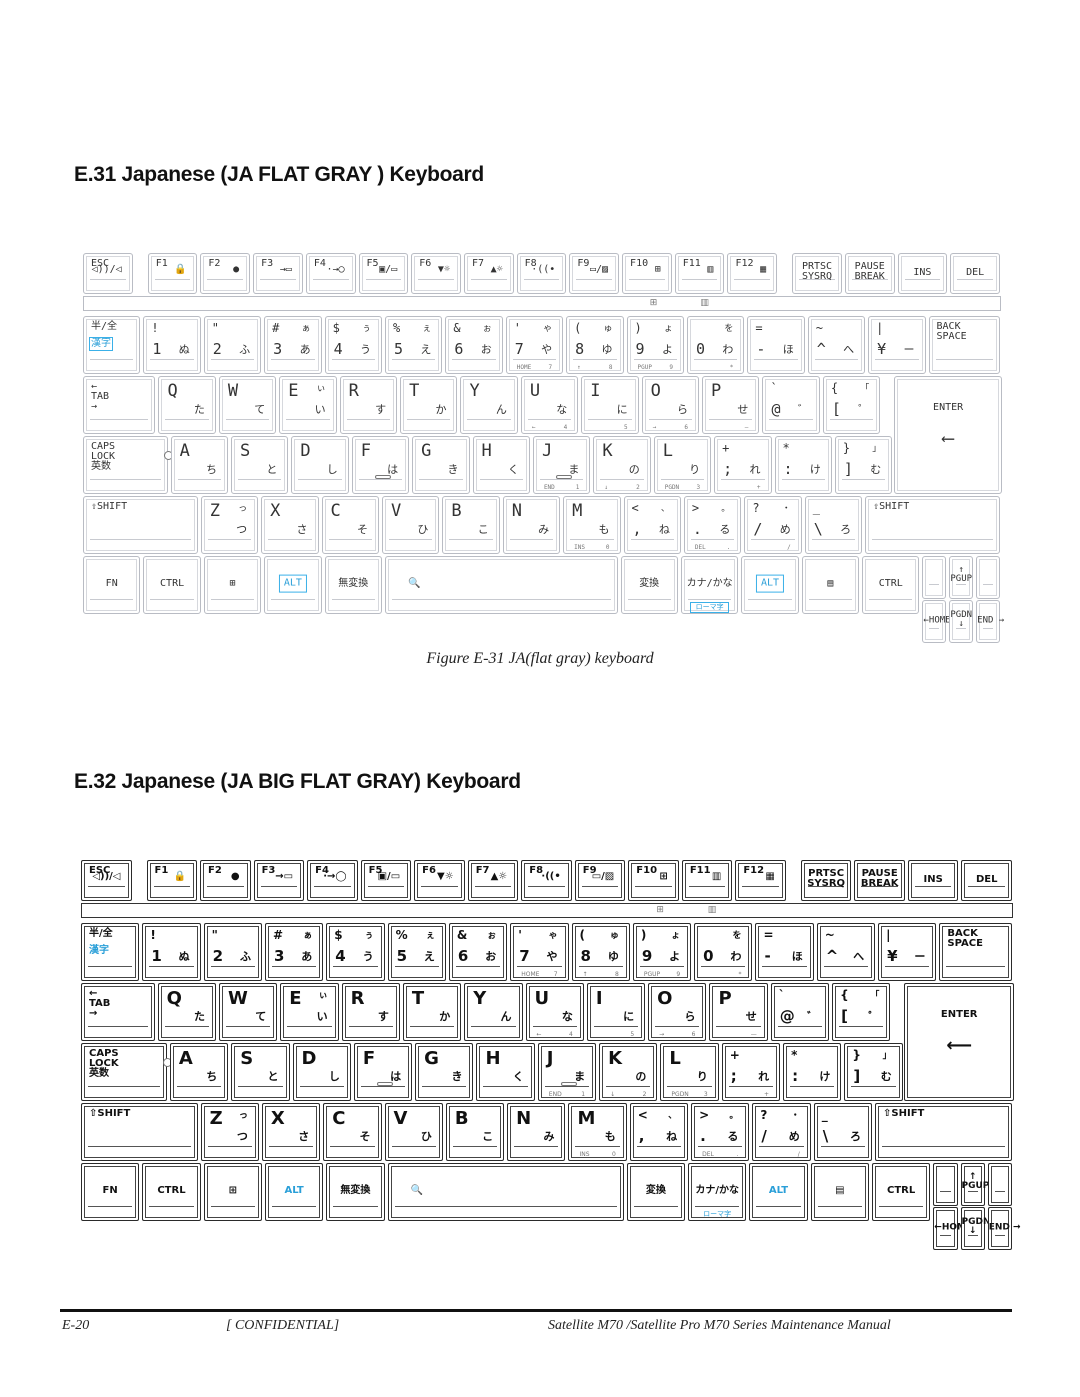 The width and height of the screenshot is (1080, 1397). I want to click on key-key: = - ほ, so click(776, 345).